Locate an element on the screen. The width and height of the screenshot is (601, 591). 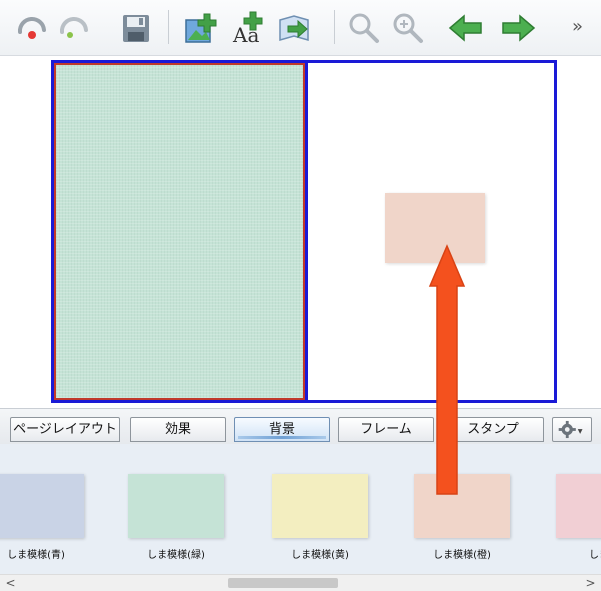
add-image-icon is located at coordinates (201, 28).